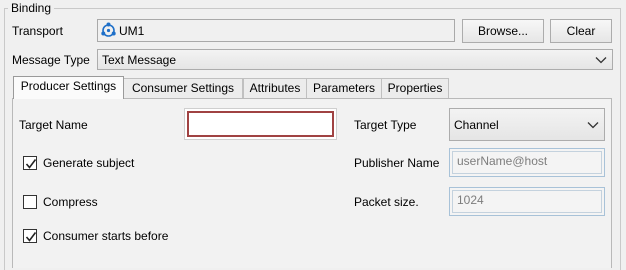 The image size is (626, 270). Describe the element at coordinates (53, 125) in the screenshot. I see `target-name-label: Target Name` at that location.